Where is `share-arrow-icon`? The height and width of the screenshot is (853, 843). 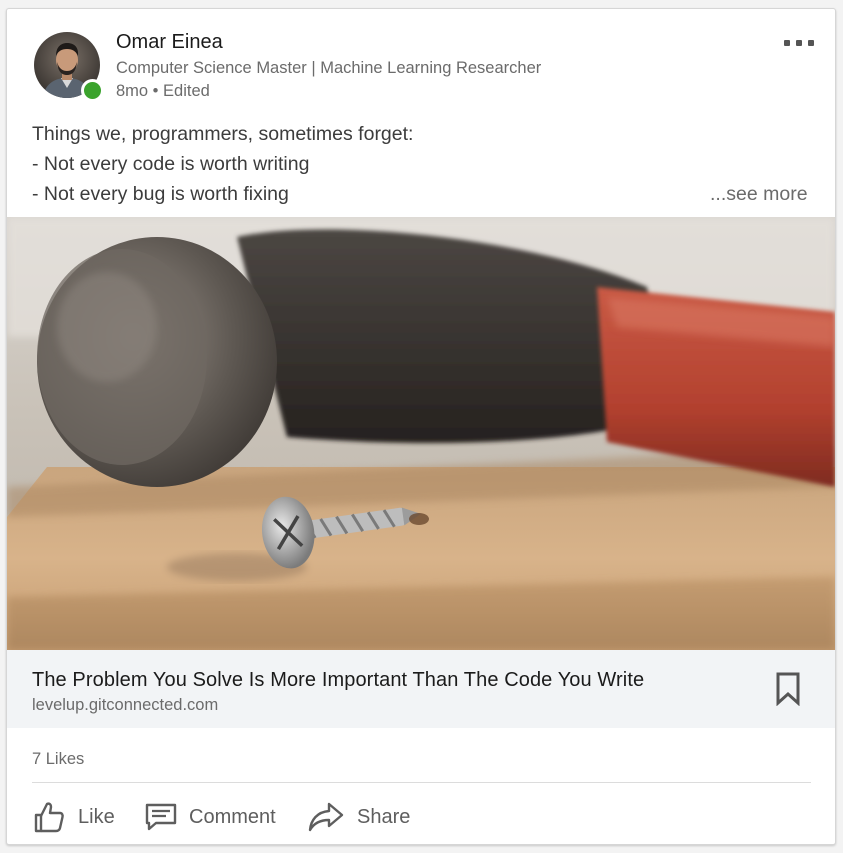
share-arrow-icon is located at coordinates (326, 817).